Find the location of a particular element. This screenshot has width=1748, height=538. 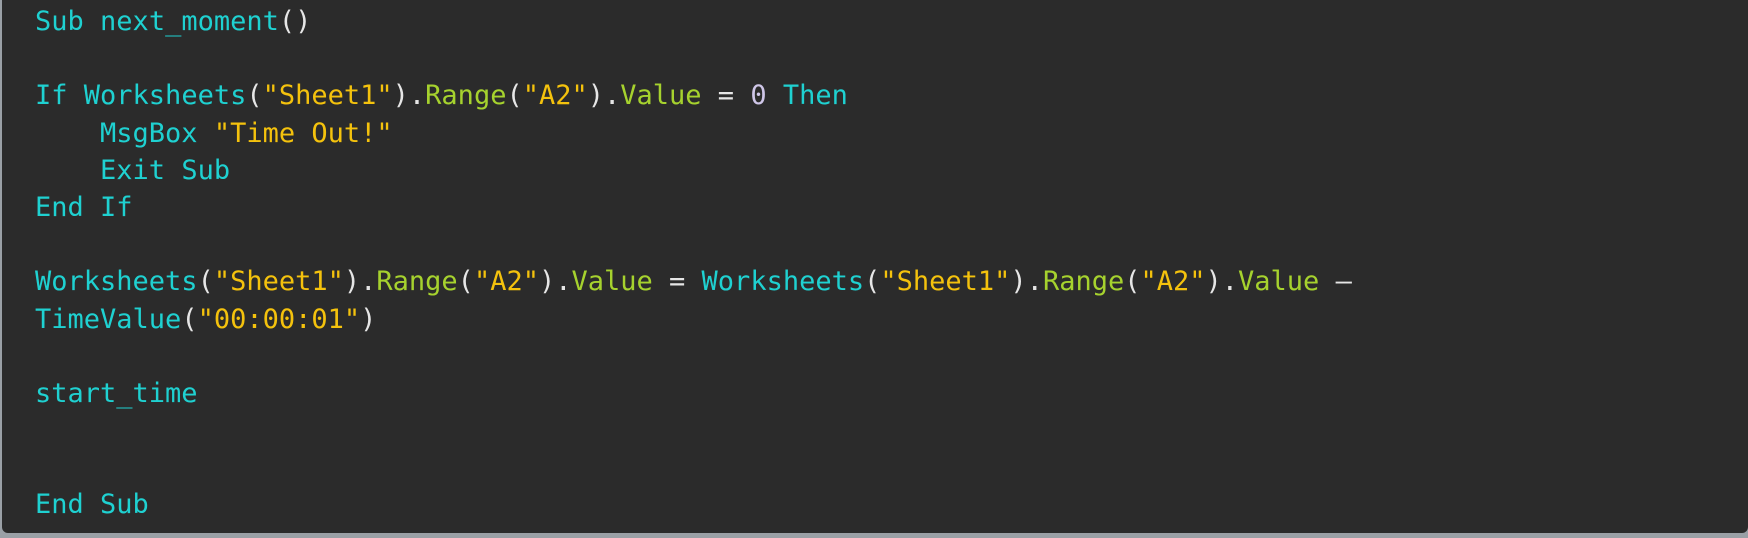

code-token-identifier: start_time is located at coordinates (116, 393).